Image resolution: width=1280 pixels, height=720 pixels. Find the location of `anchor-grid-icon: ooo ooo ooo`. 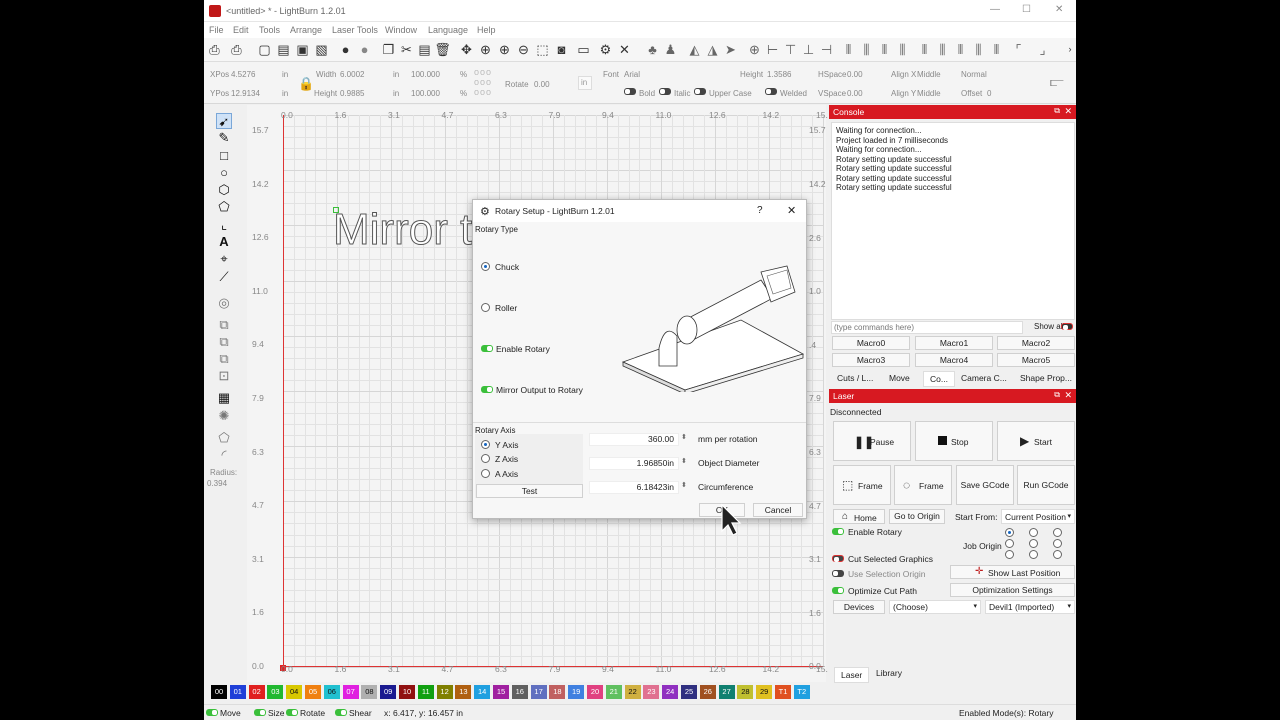

anchor-grid-icon: ooo ooo ooo is located at coordinates (488, 83).